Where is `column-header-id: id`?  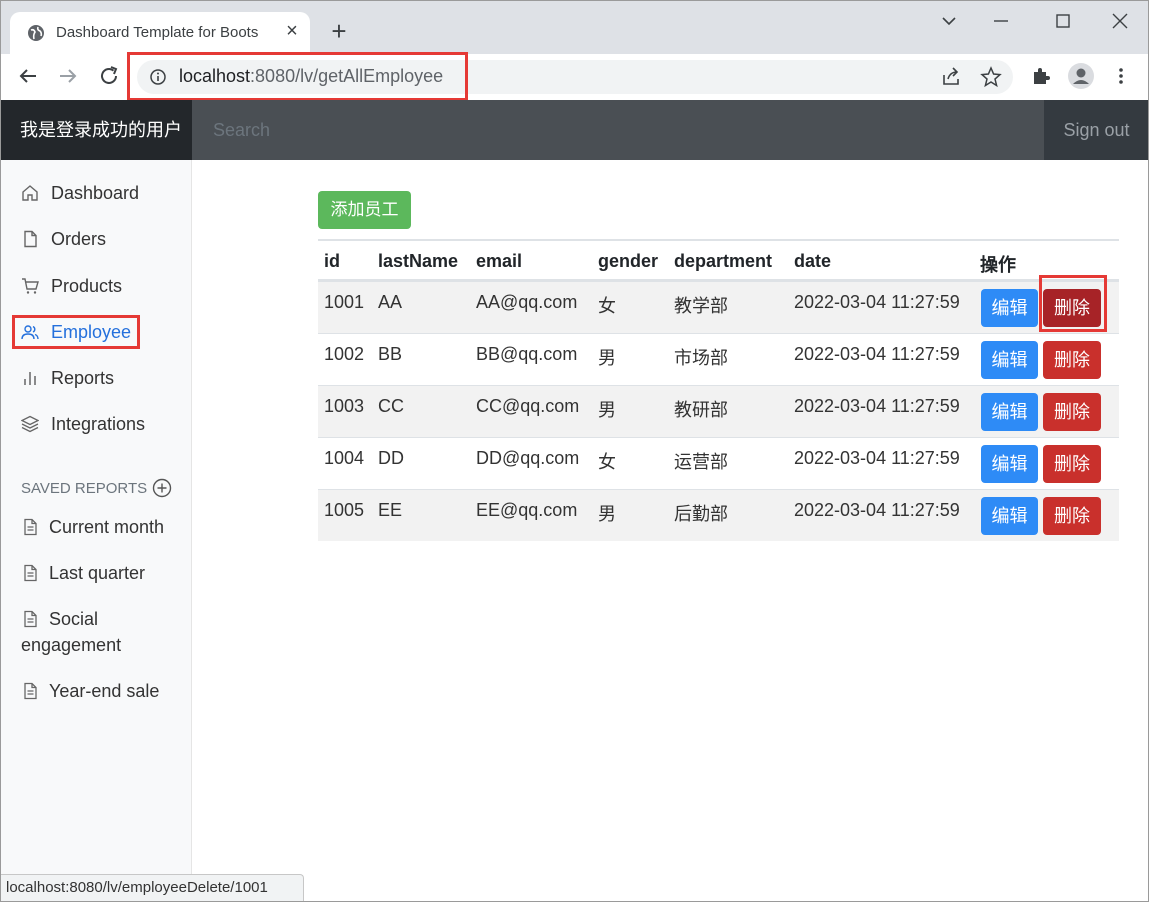
column-header-id: id is located at coordinates (332, 261).